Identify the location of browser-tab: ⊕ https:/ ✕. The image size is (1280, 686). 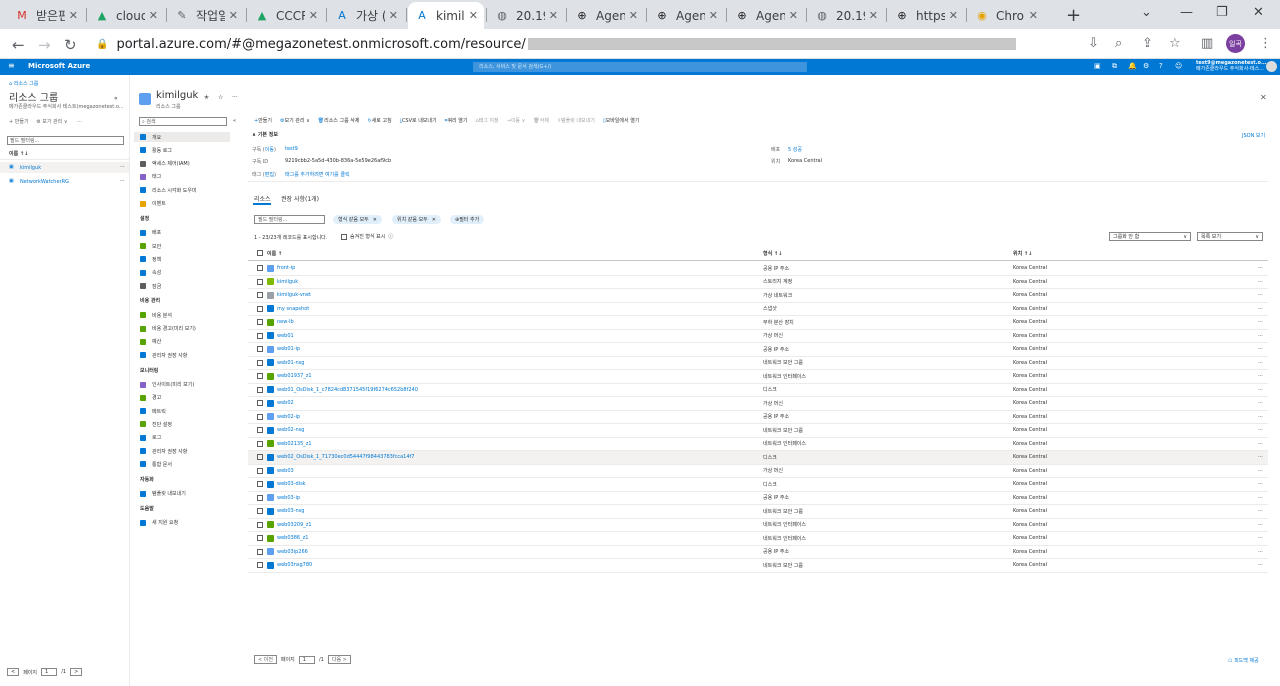
(926, 15).